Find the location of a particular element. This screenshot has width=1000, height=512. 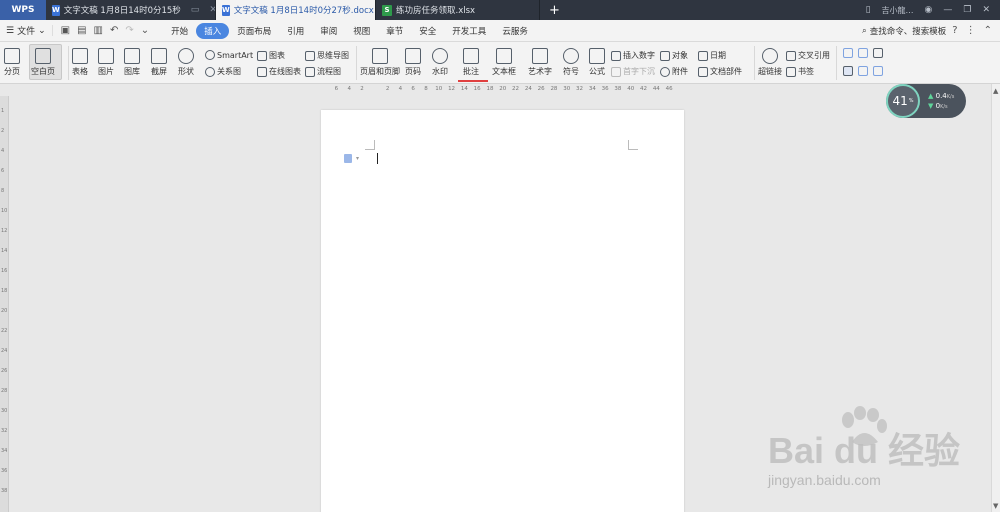

bookmark-label: 书签 is located at coordinates (806, 71).